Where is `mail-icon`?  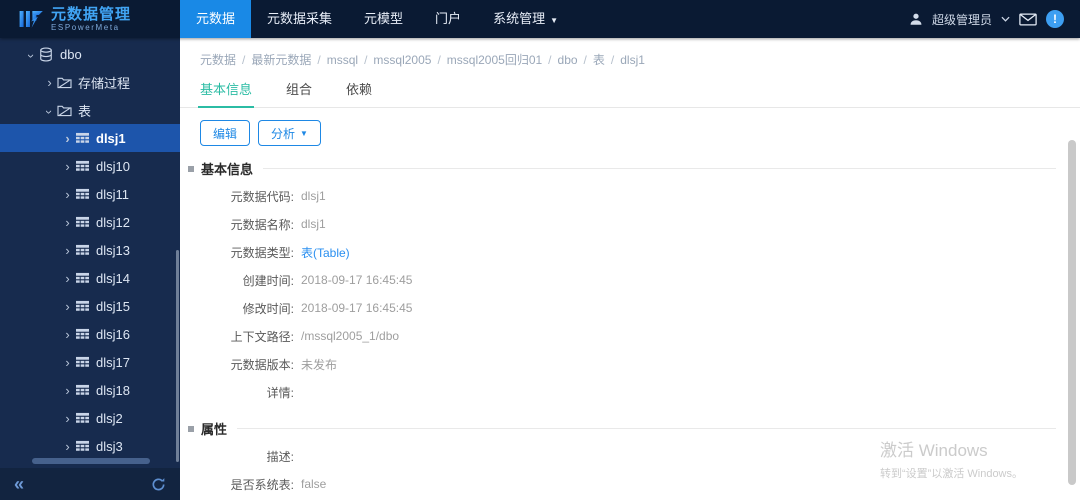
mail-icon is located at coordinates (1028, 19).